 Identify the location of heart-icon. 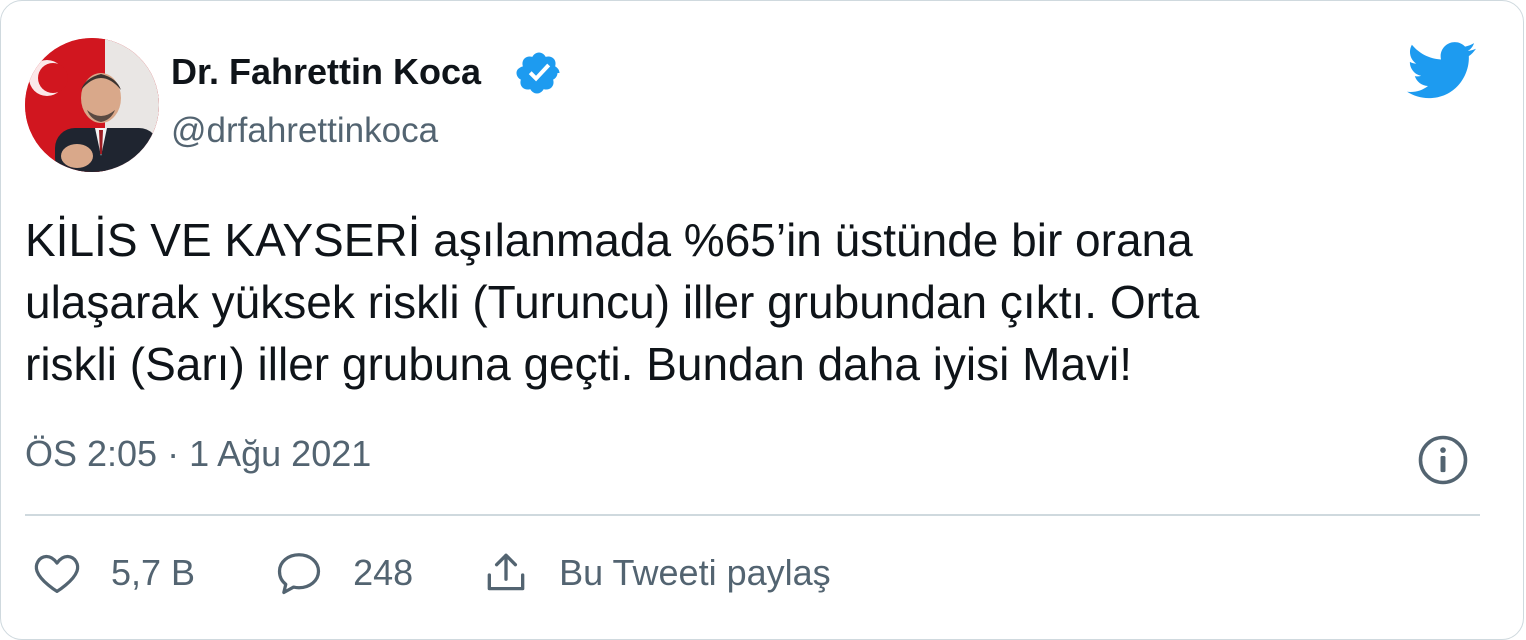
(57, 574).